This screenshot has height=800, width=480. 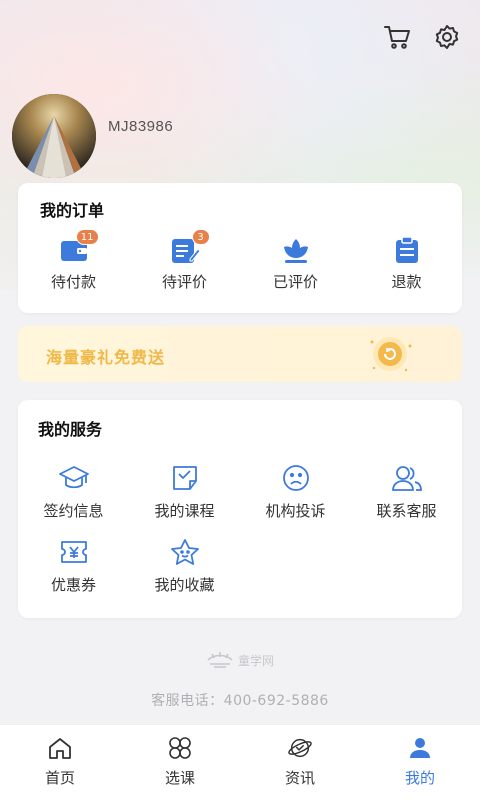 What do you see at coordinates (406, 282) in the screenshot?
I see `order-label: 退款` at bounding box center [406, 282].